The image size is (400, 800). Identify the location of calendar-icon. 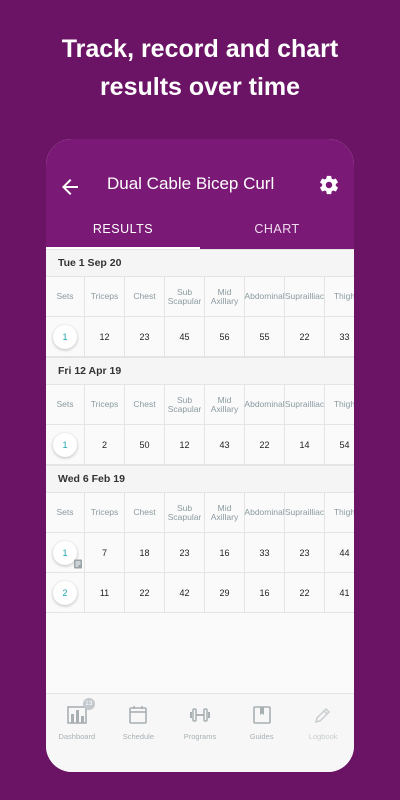
(138, 715).